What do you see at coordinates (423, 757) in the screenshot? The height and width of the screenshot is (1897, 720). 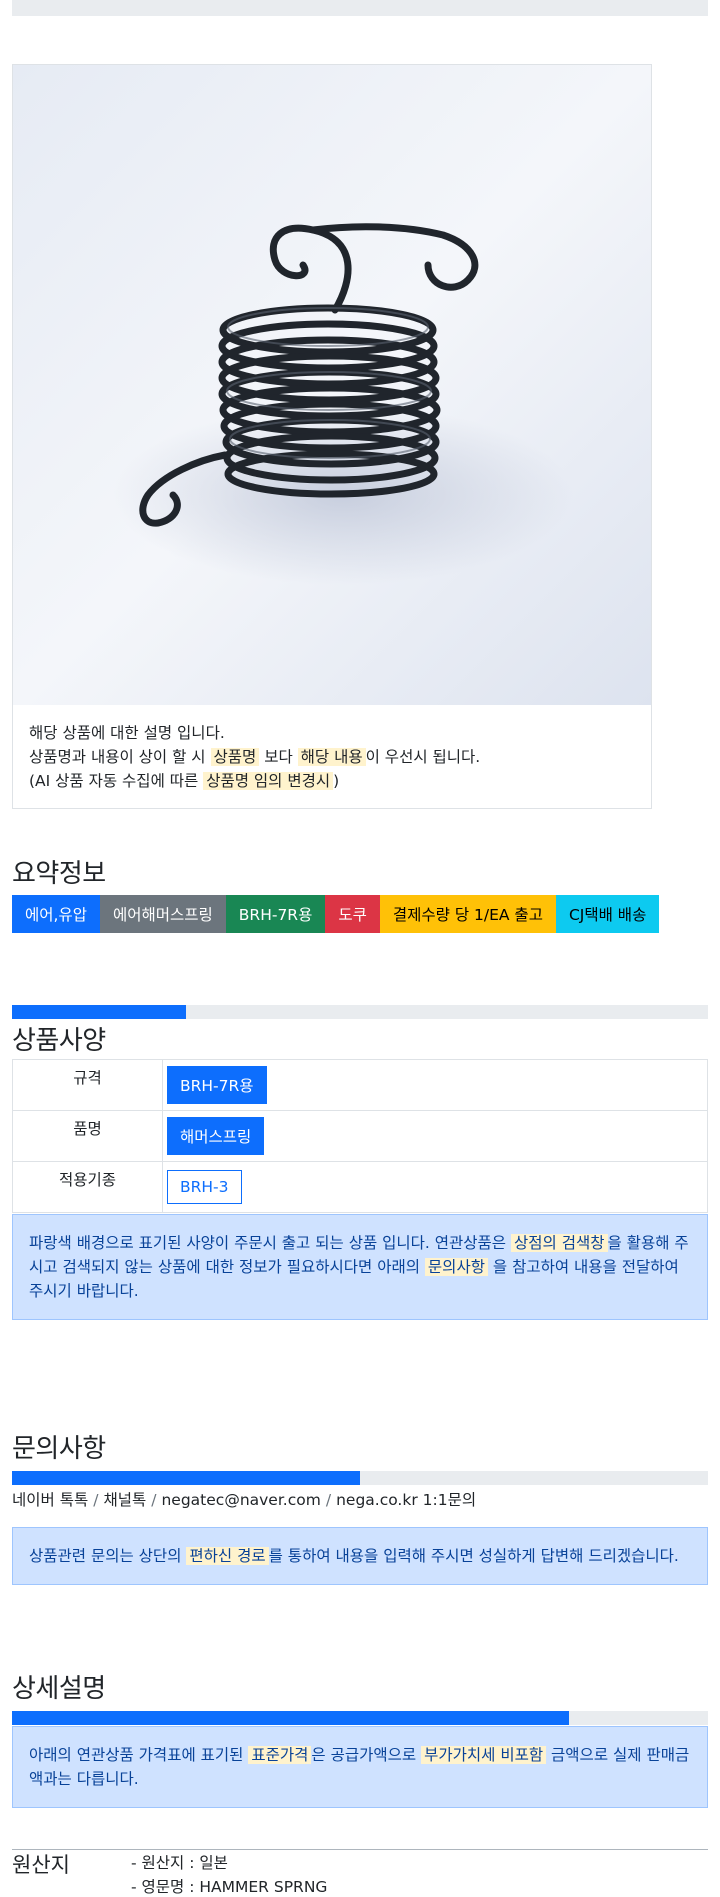 I see `caption-text: 이 우선시 됩니다.` at bounding box center [423, 757].